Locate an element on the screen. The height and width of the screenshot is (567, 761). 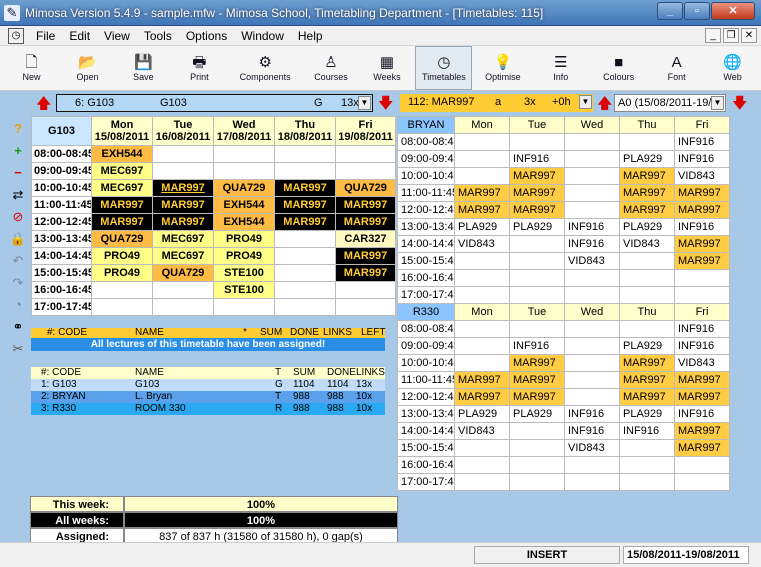
status-week: 15/08/2011-19/08/2011 is located at coordinates (686, 555).